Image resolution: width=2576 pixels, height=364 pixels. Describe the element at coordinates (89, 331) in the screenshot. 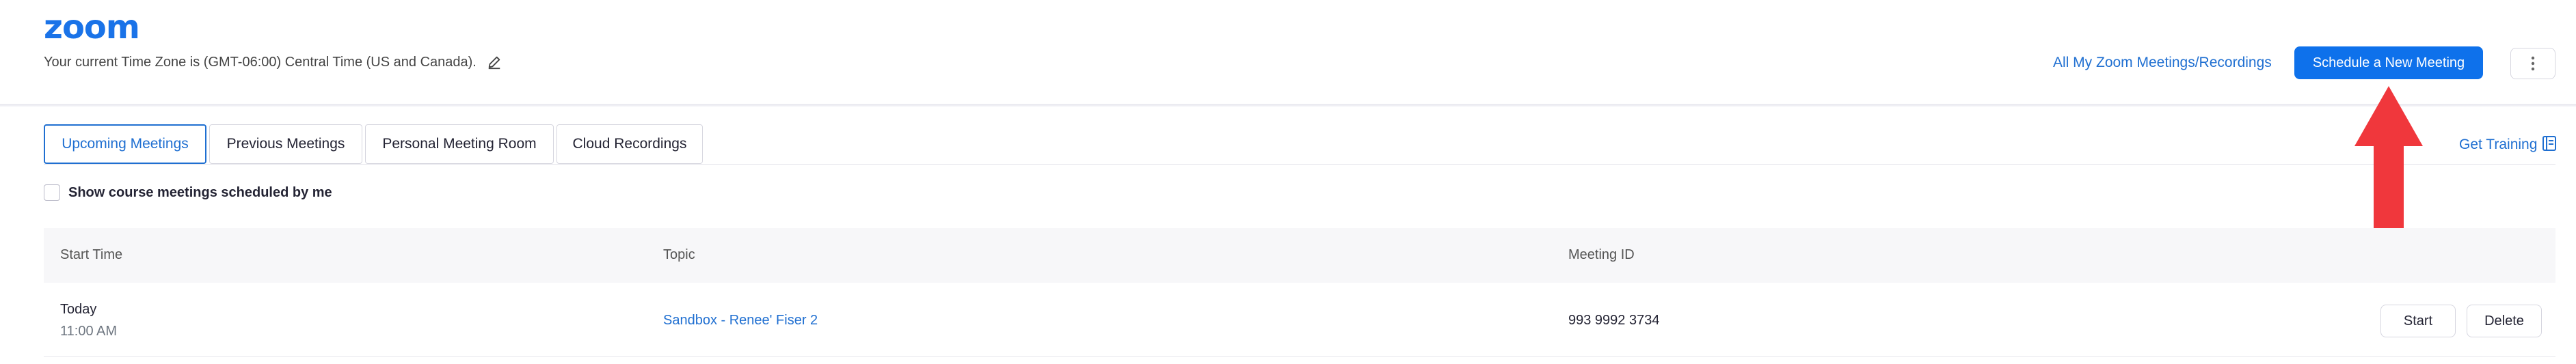

I see `row-start-time: 11:00 AM` at that location.